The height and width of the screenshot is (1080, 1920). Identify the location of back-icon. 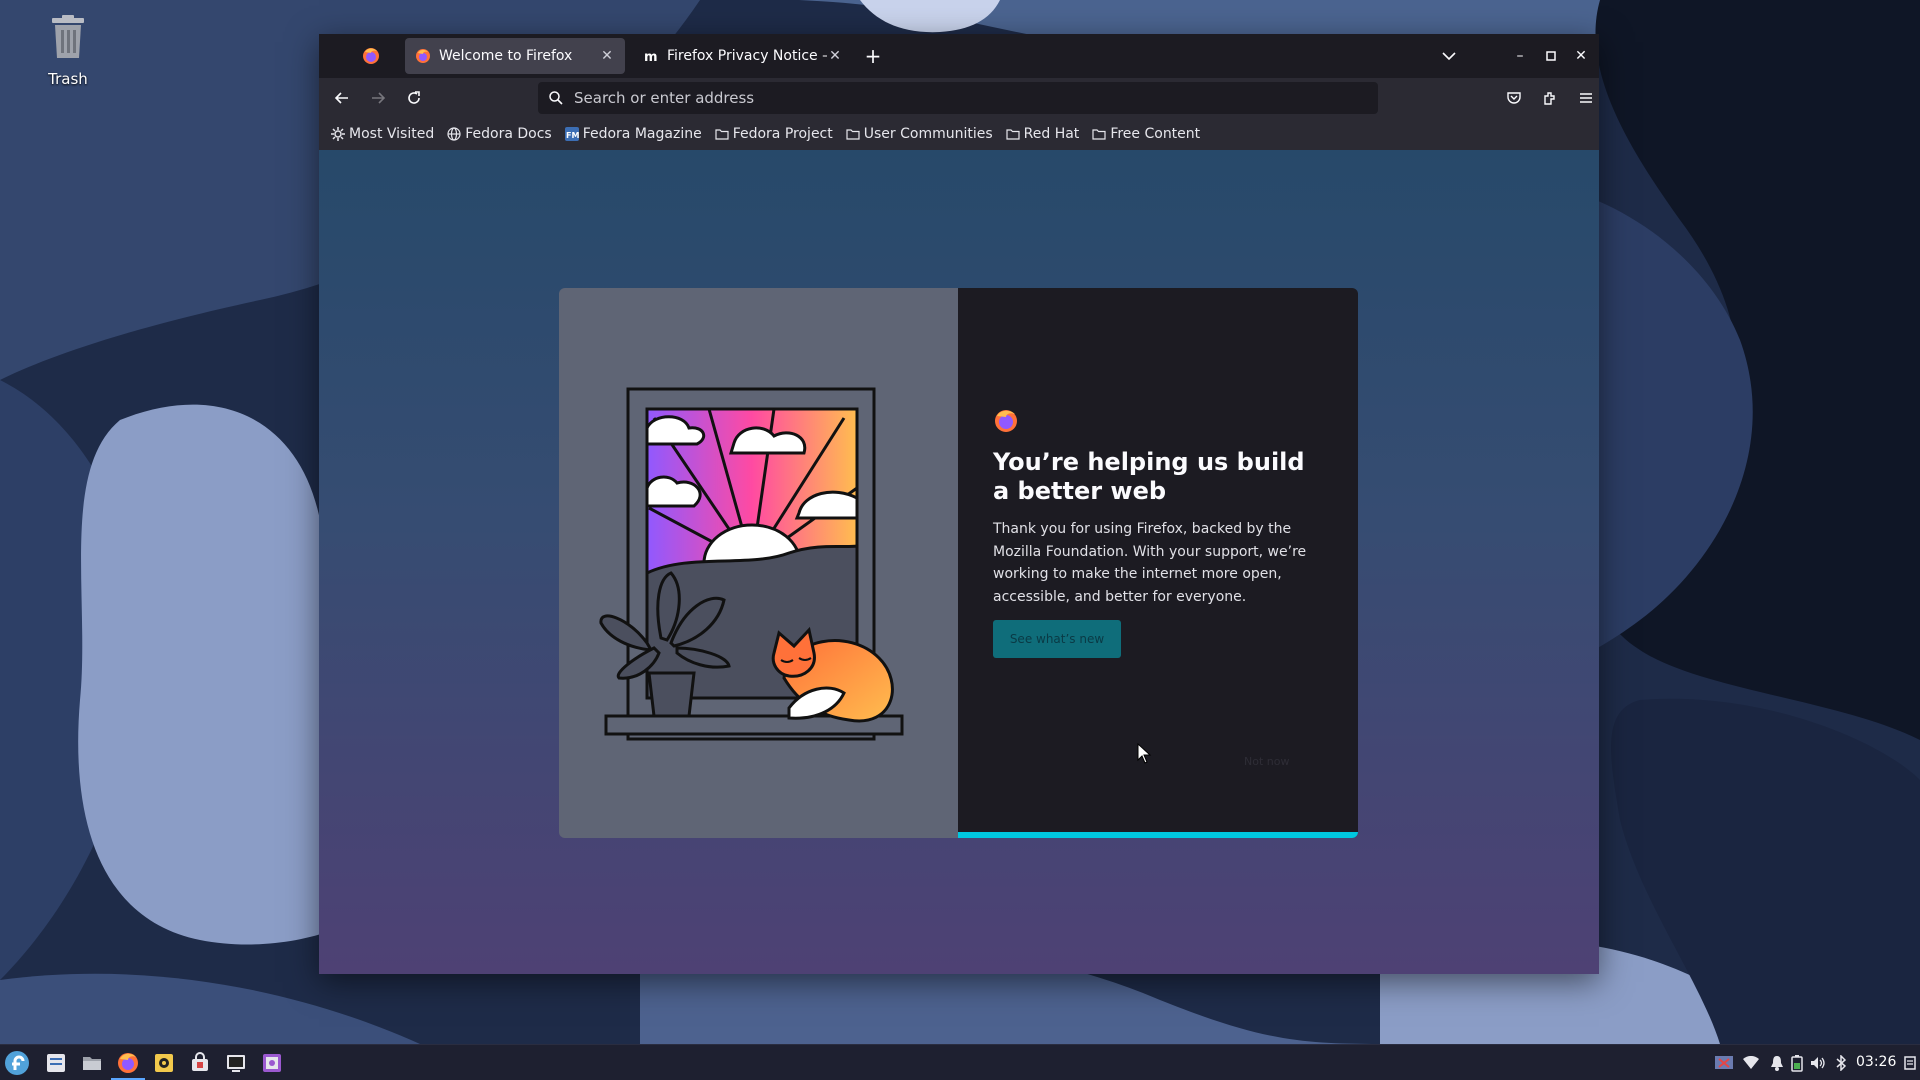
(342, 98).